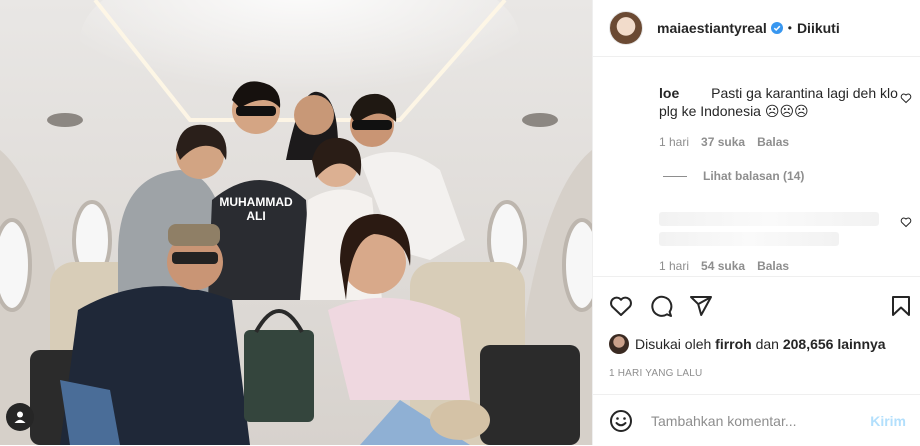 This screenshot has height=446, width=920. I want to click on user-tag-button, so click(20, 417).